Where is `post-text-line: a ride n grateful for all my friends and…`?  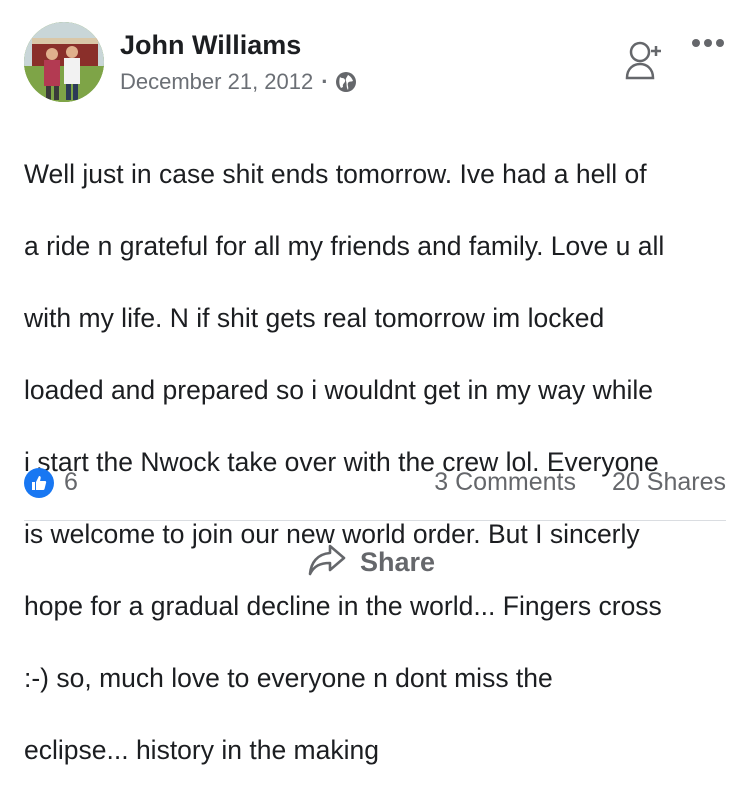 post-text-line: a ride n grateful for all my friends and… is located at coordinates (344, 246).